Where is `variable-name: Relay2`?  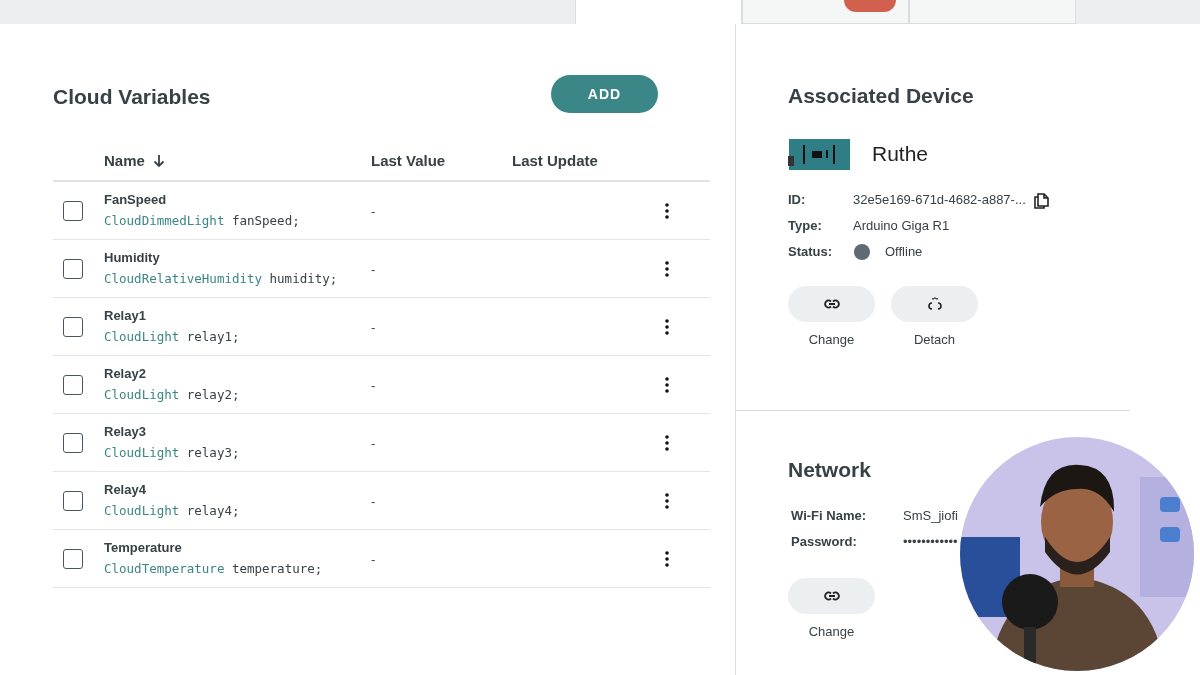 variable-name: Relay2 is located at coordinates (125, 374).